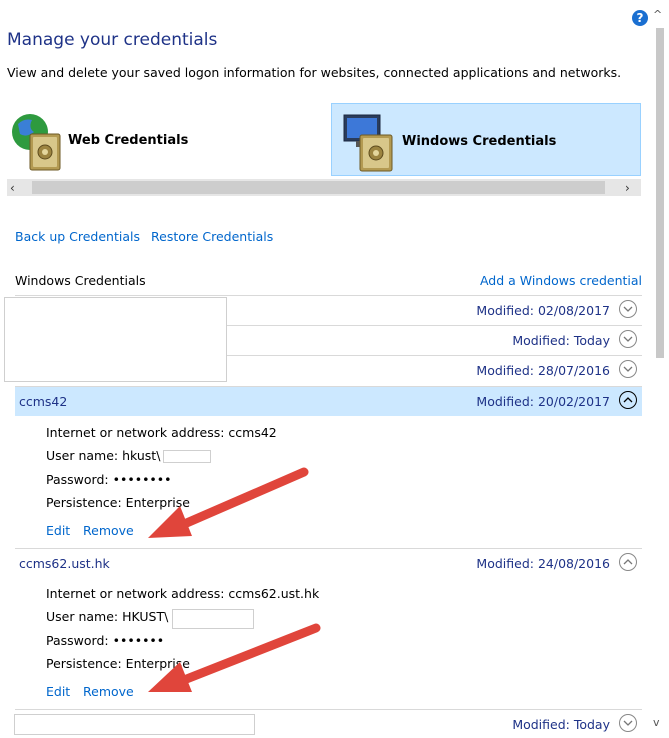 This screenshot has width=669, height=738. I want to click on web-credentials-tile: Web Credentials, so click(167, 139).